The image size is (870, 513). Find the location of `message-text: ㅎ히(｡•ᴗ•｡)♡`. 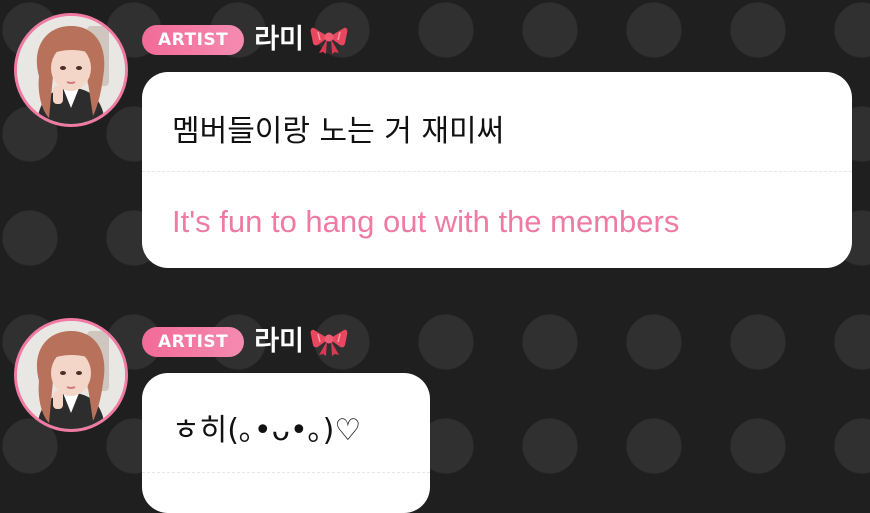

message-text: ㅎ히(｡•ᴗ•｡)♡ is located at coordinates (267, 430).